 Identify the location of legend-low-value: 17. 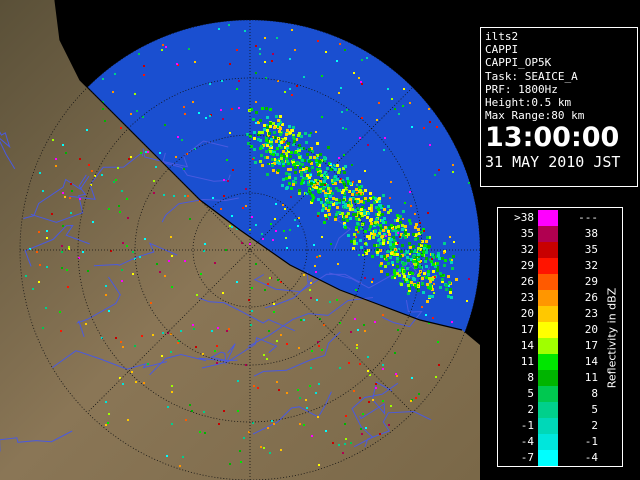
(527, 329).